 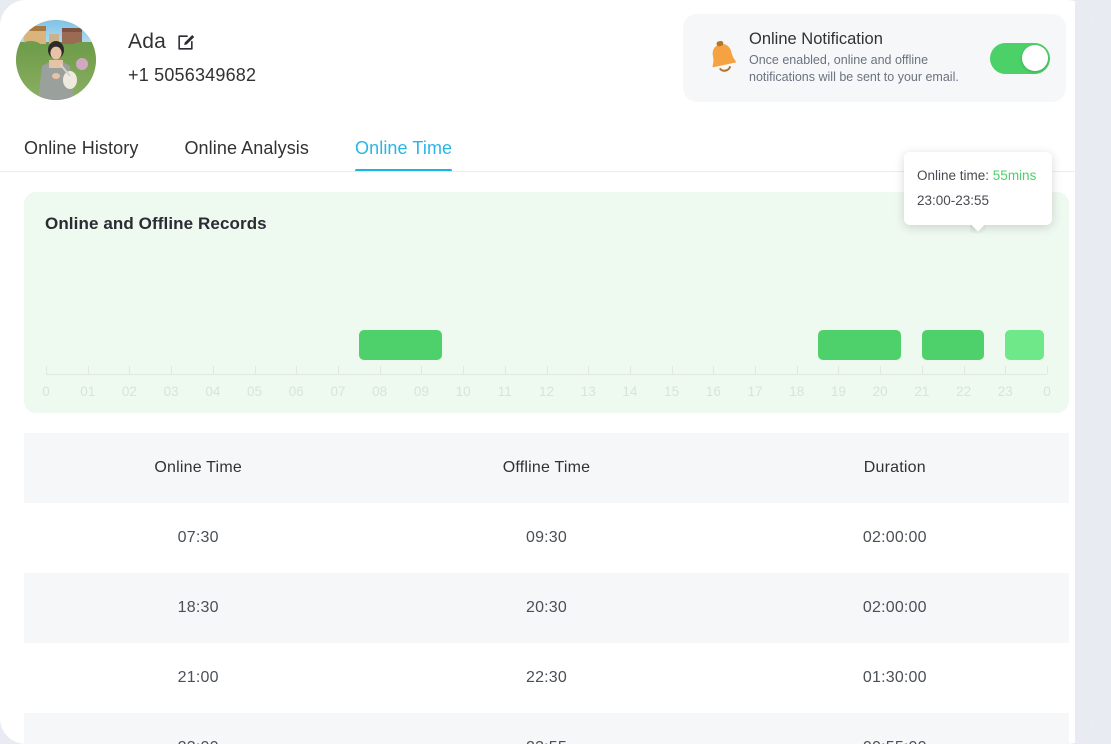 What do you see at coordinates (838, 391) in the screenshot?
I see `axis-tick-label: 19` at bounding box center [838, 391].